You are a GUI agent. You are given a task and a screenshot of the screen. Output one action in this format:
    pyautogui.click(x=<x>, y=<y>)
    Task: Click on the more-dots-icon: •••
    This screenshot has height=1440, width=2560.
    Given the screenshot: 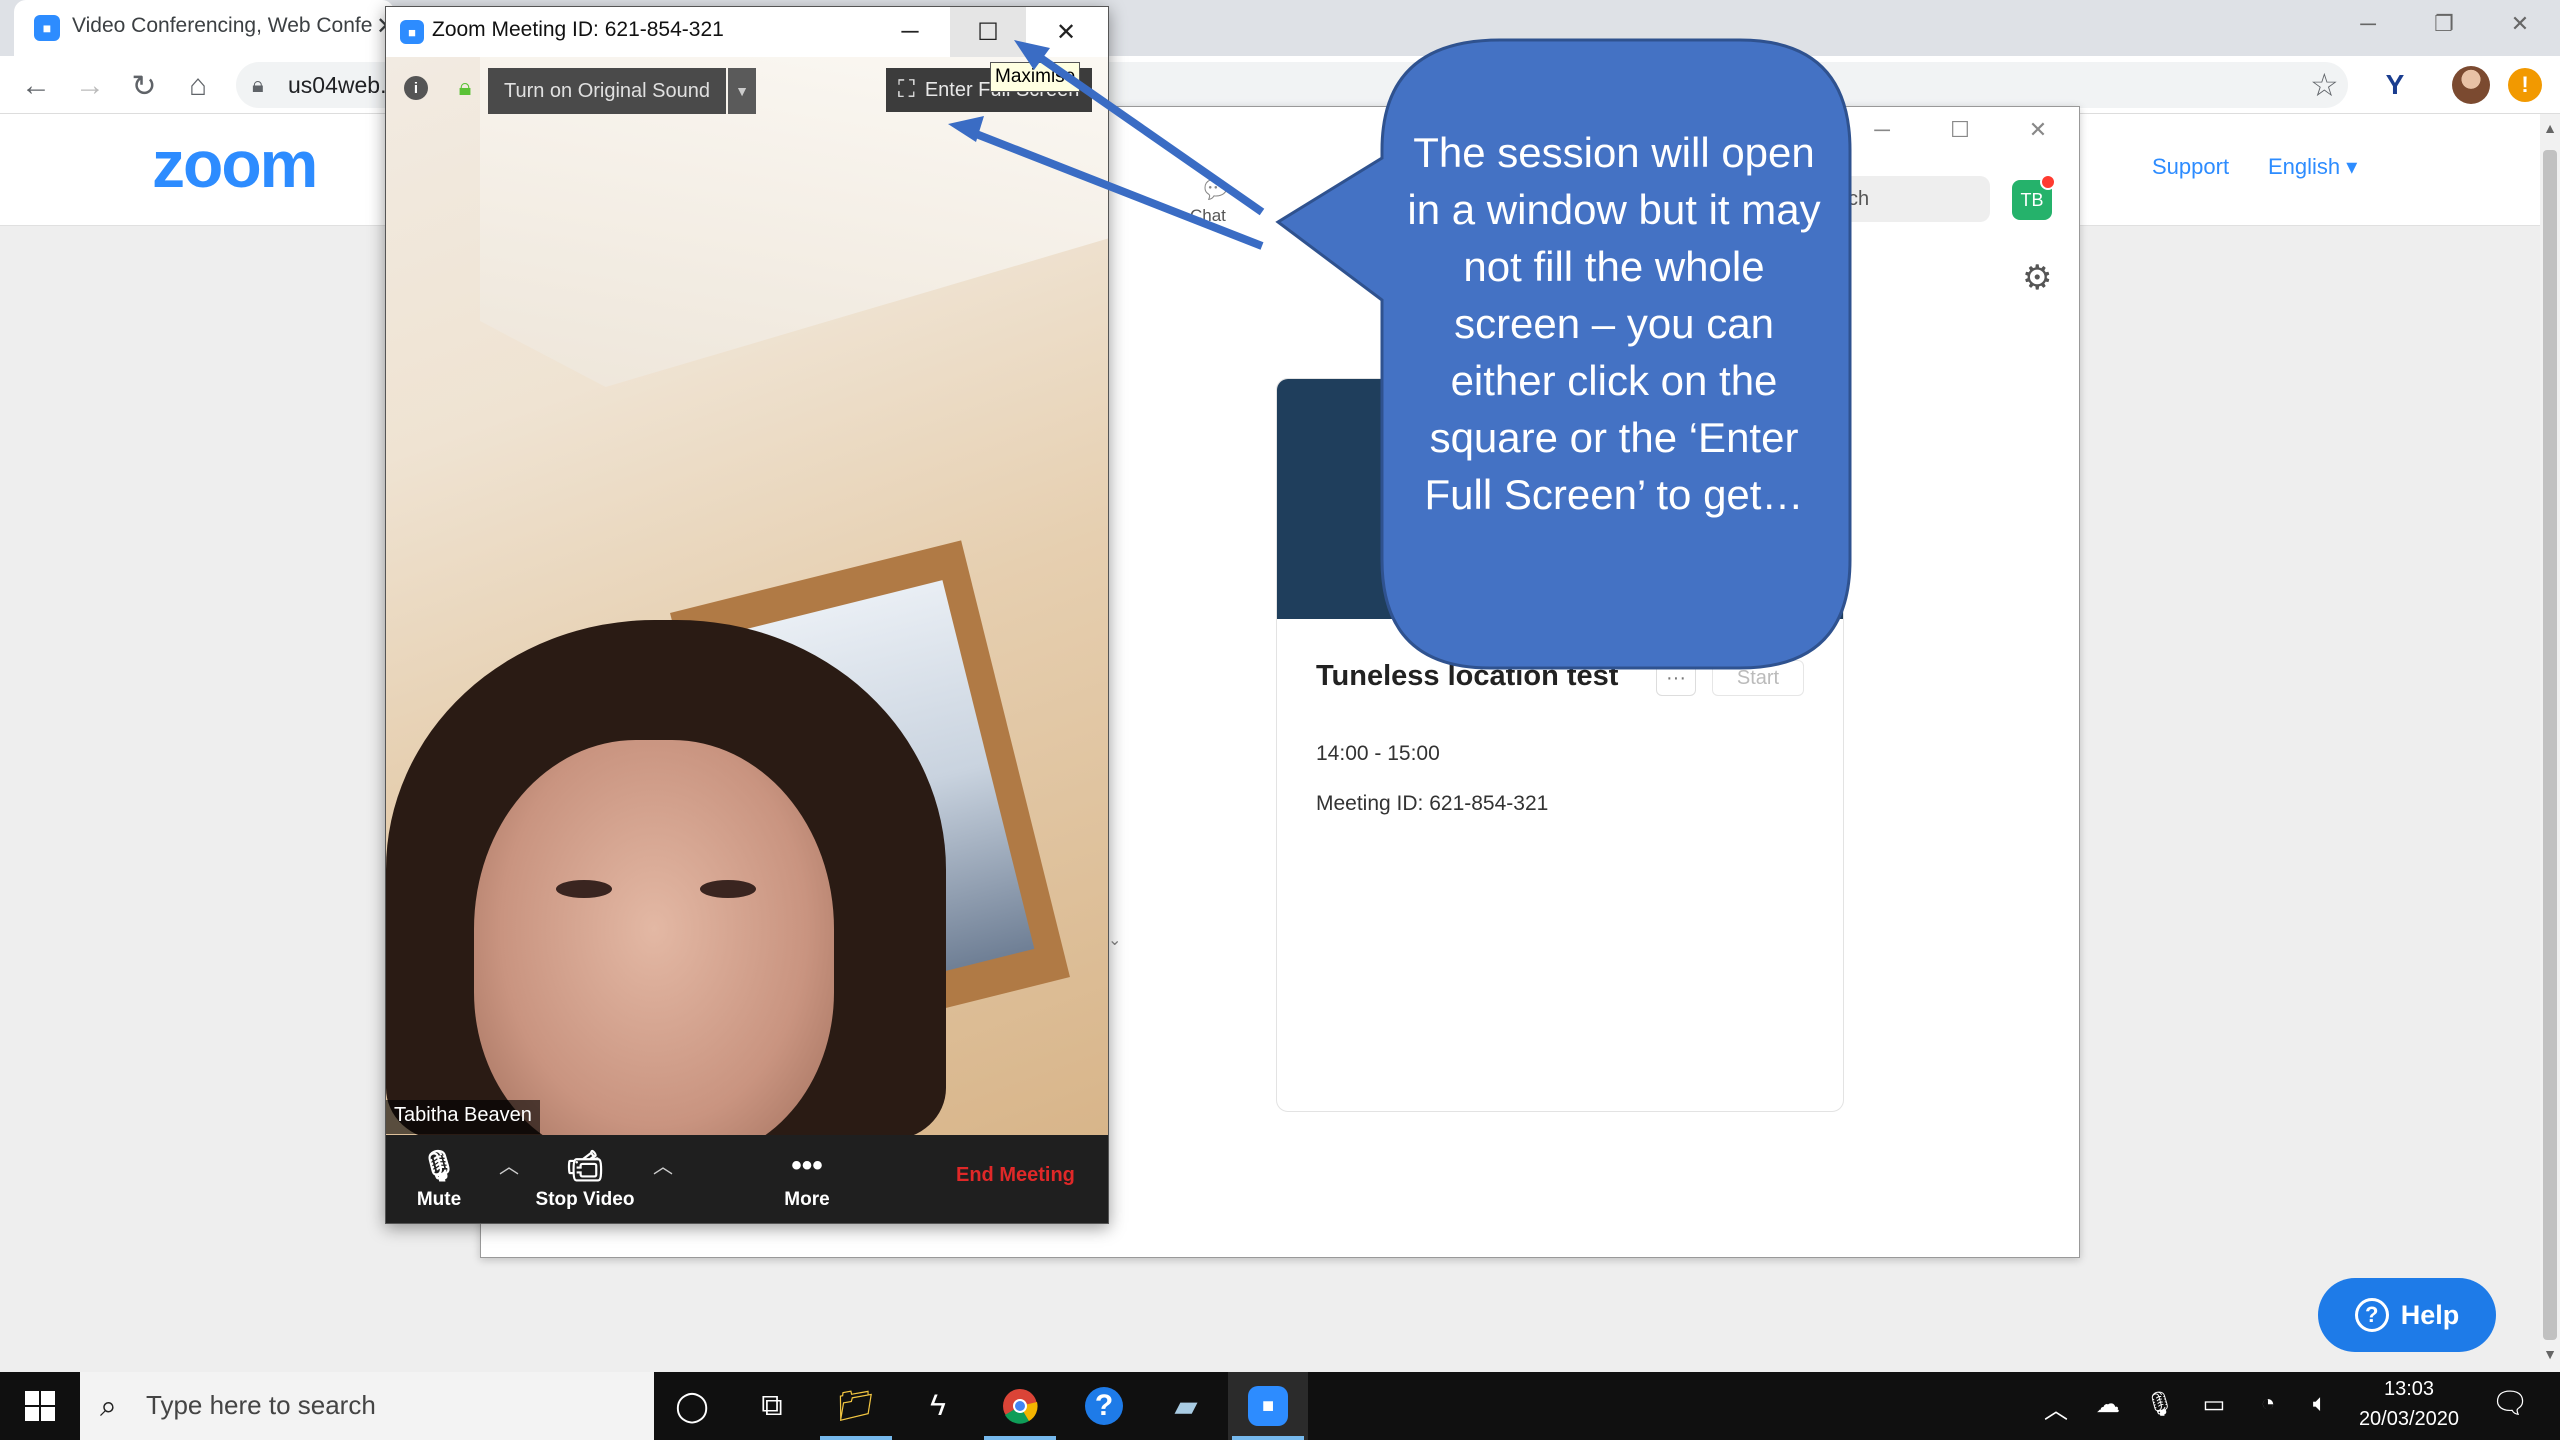 What is the action you would take?
    pyautogui.click(x=807, y=1165)
    